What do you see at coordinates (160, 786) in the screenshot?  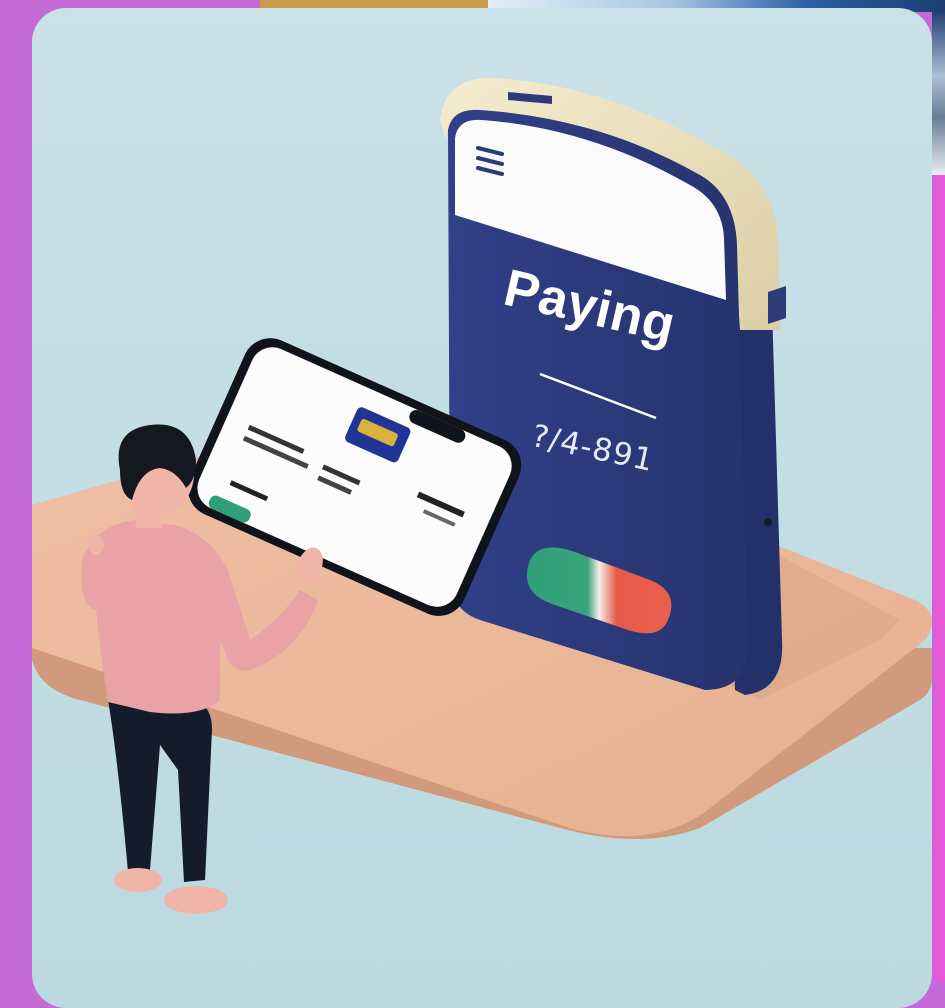 I see `person-legs` at bounding box center [160, 786].